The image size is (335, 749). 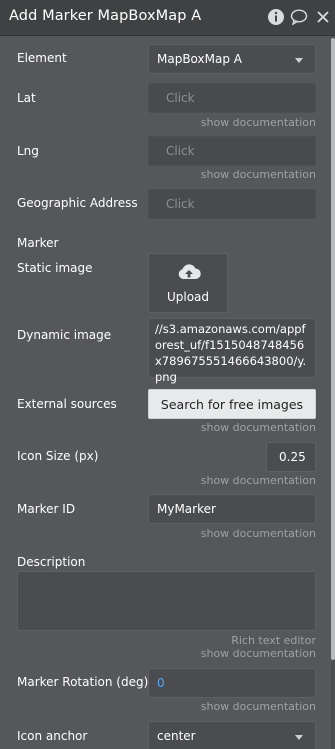 What do you see at coordinates (232, 509) in the screenshot?
I see `marker-id-input: MyMarker` at bounding box center [232, 509].